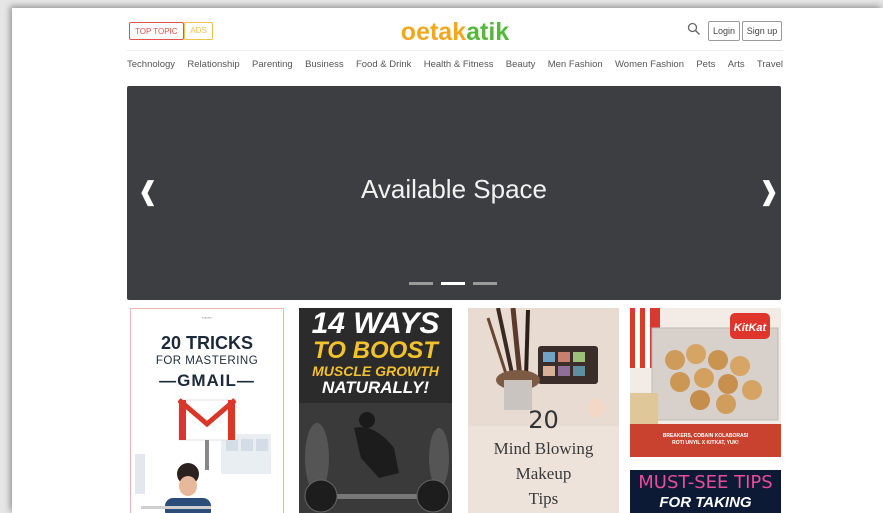  I want to click on card-title-line-2: FOR TAKING, so click(705, 502).